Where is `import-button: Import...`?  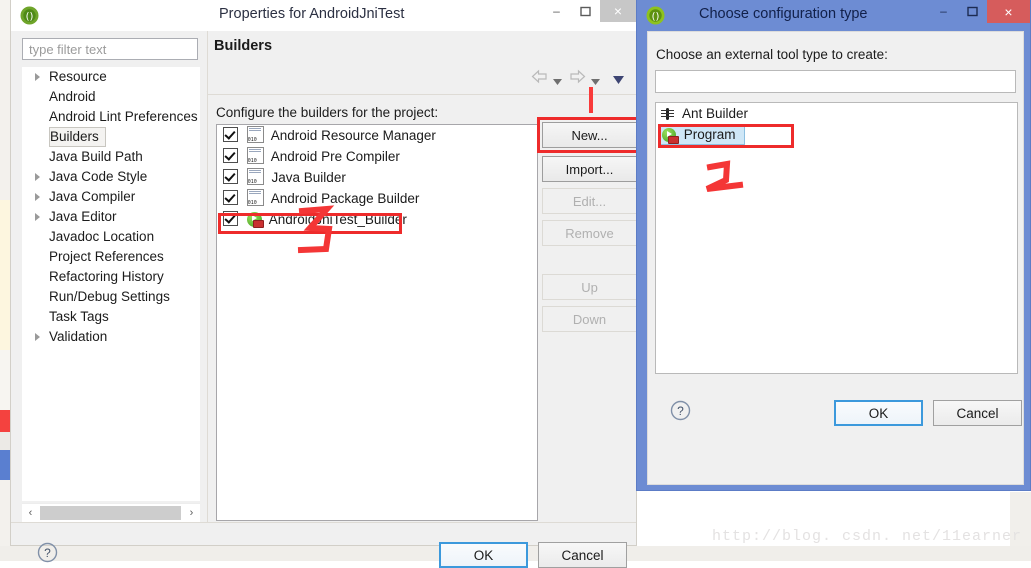 import-button: Import... is located at coordinates (589, 169).